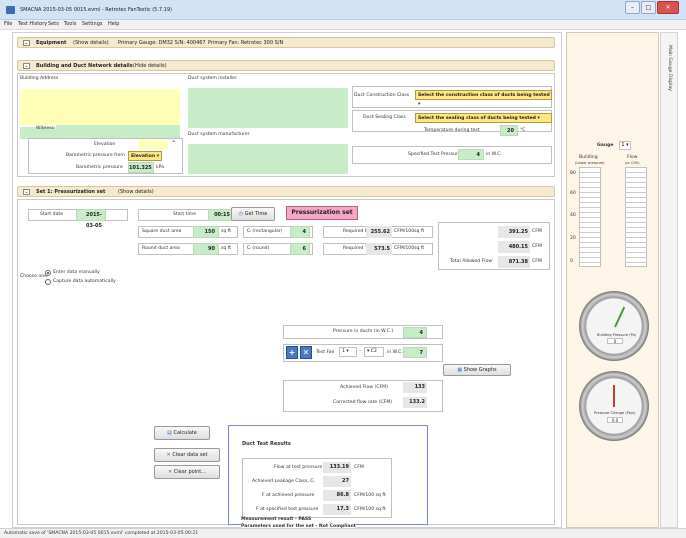  What do you see at coordinates (153, 144) in the screenshot?
I see `elevation-field` at bounding box center [153, 144].